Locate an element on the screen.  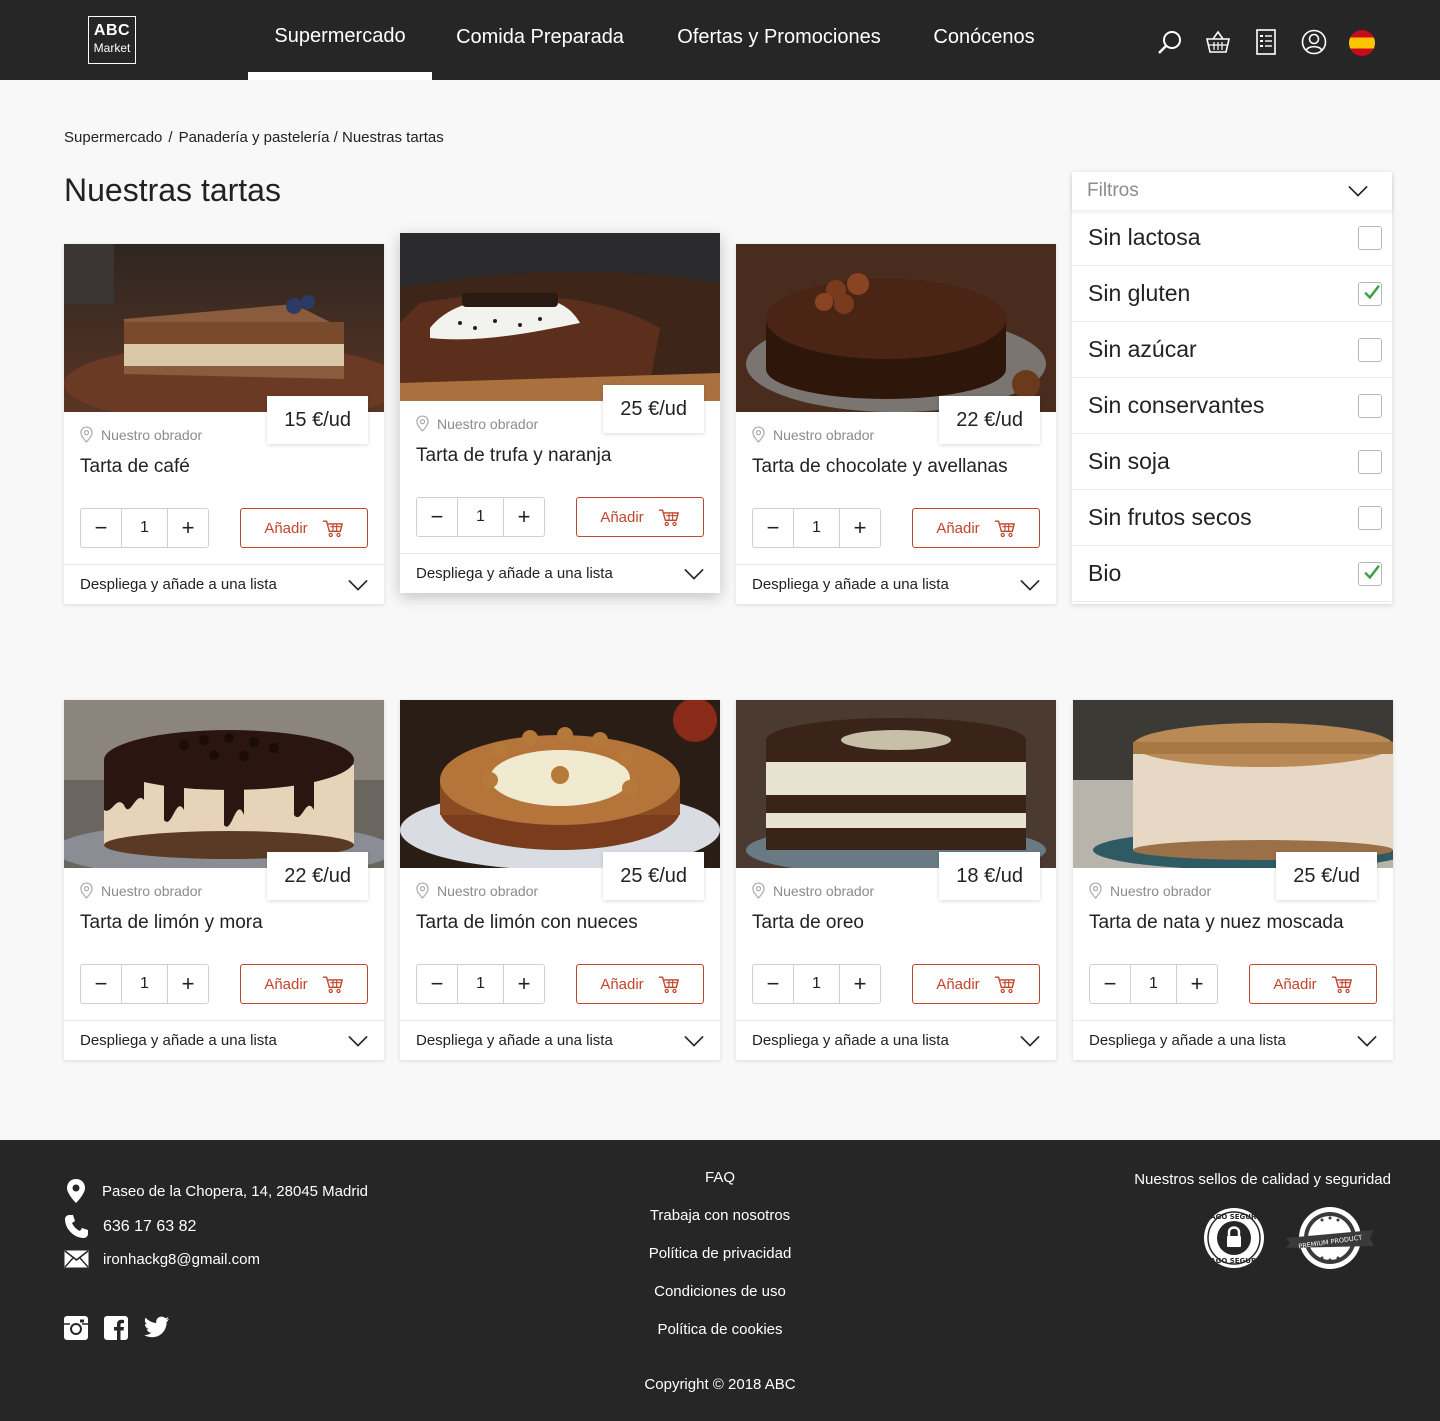
email-text: ironhackg8@gmail.com is located at coordinates (181, 1259).